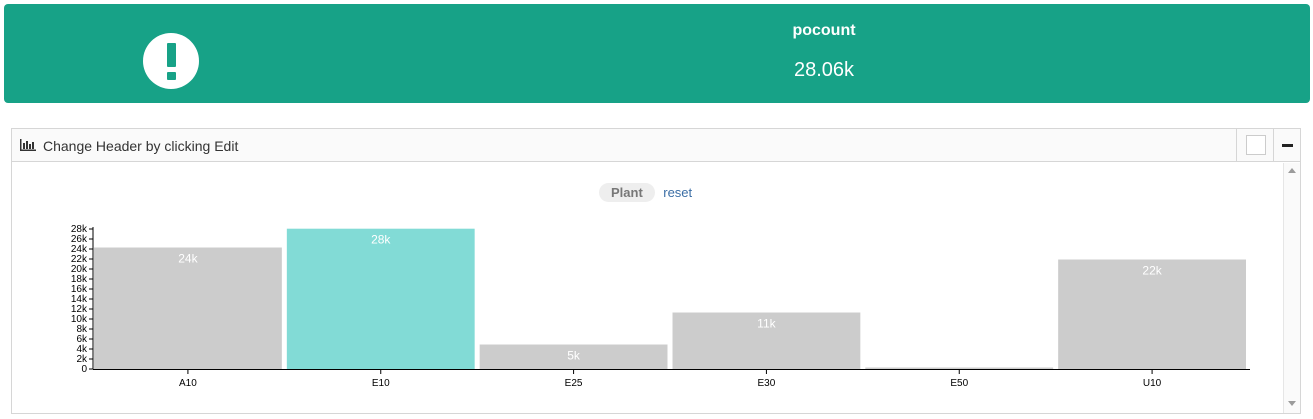 The height and width of the screenshot is (419, 1313). I want to click on bar-data-label: 28k, so click(381, 240).